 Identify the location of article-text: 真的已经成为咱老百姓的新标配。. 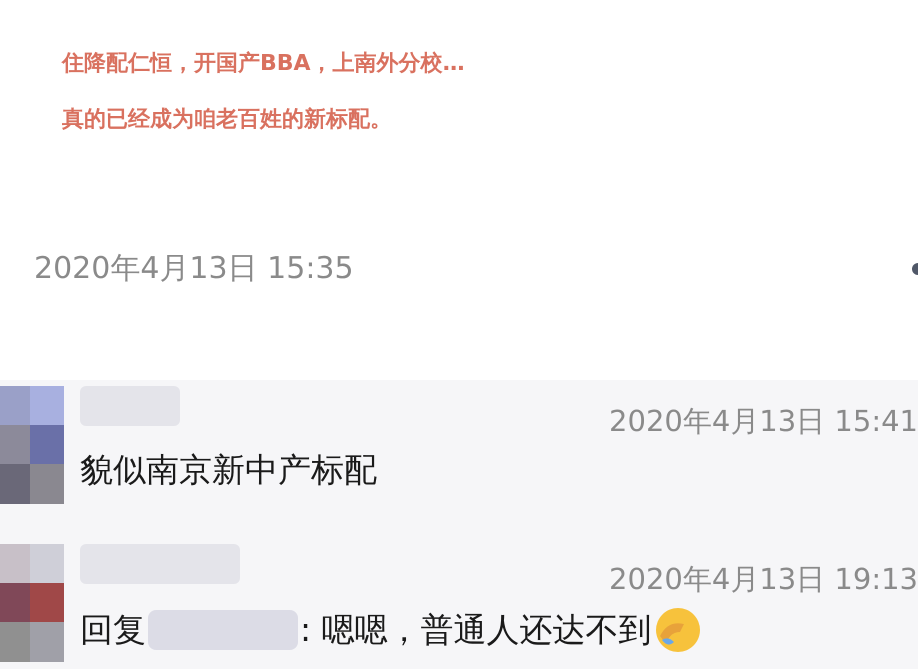
(227, 120).